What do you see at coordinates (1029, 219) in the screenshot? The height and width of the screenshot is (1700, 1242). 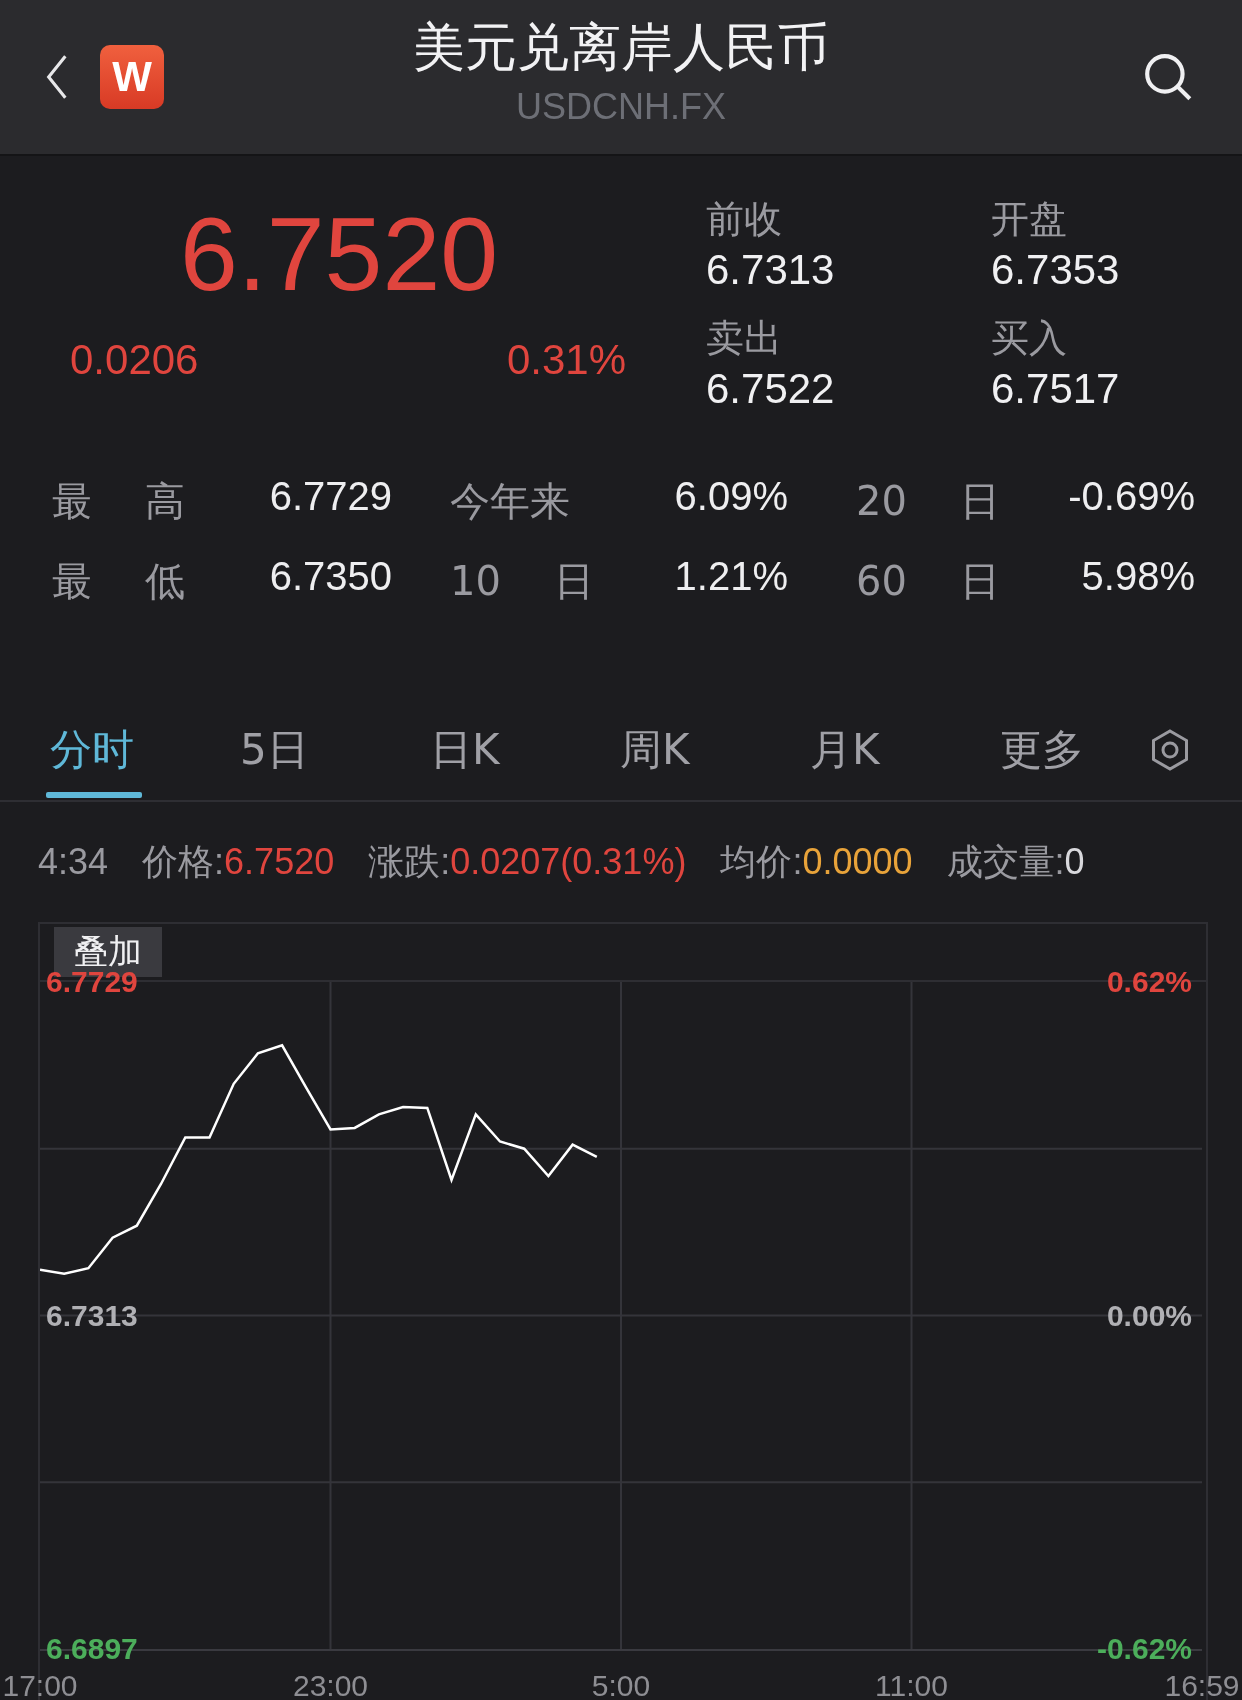 I see `quote-label: 开盘` at bounding box center [1029, 219].